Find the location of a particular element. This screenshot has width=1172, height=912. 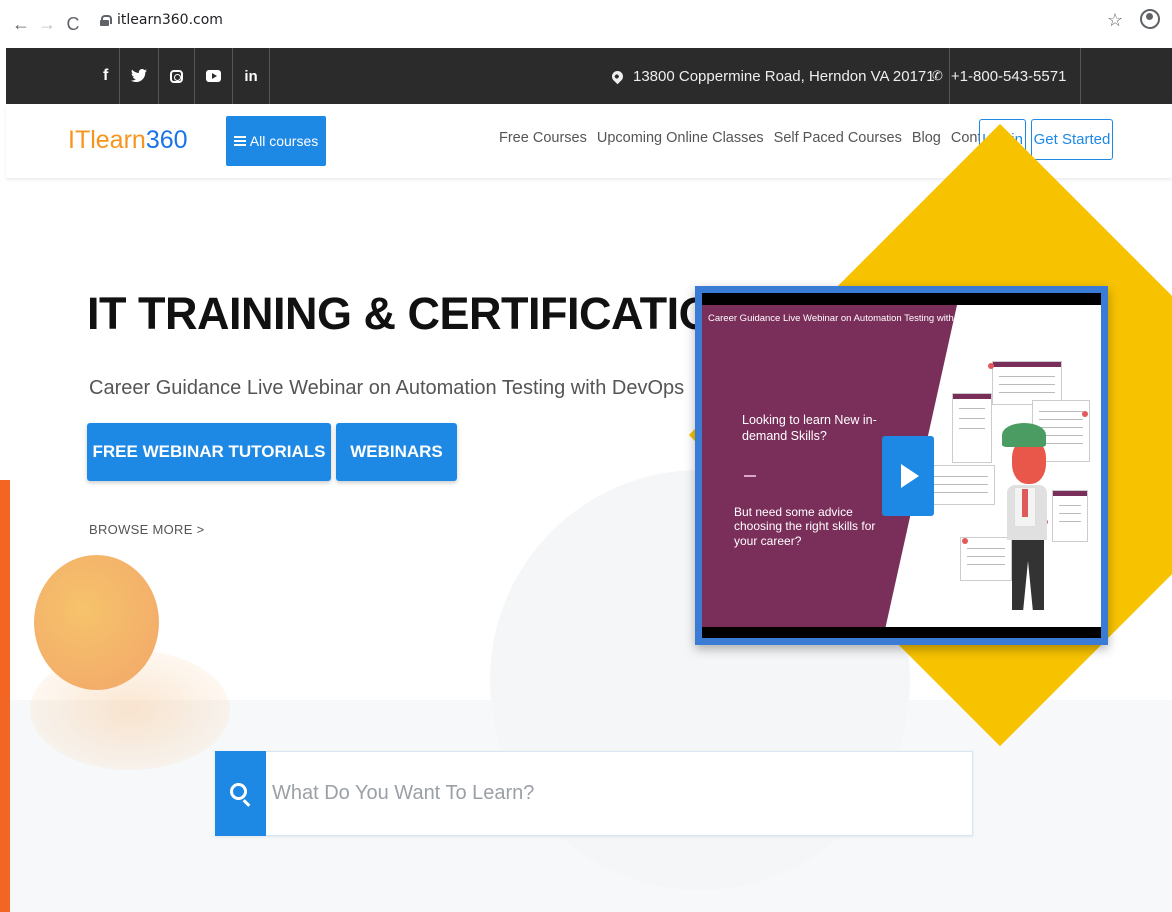

webinars-button: WEBINARS is located at coordinates (396, 452).